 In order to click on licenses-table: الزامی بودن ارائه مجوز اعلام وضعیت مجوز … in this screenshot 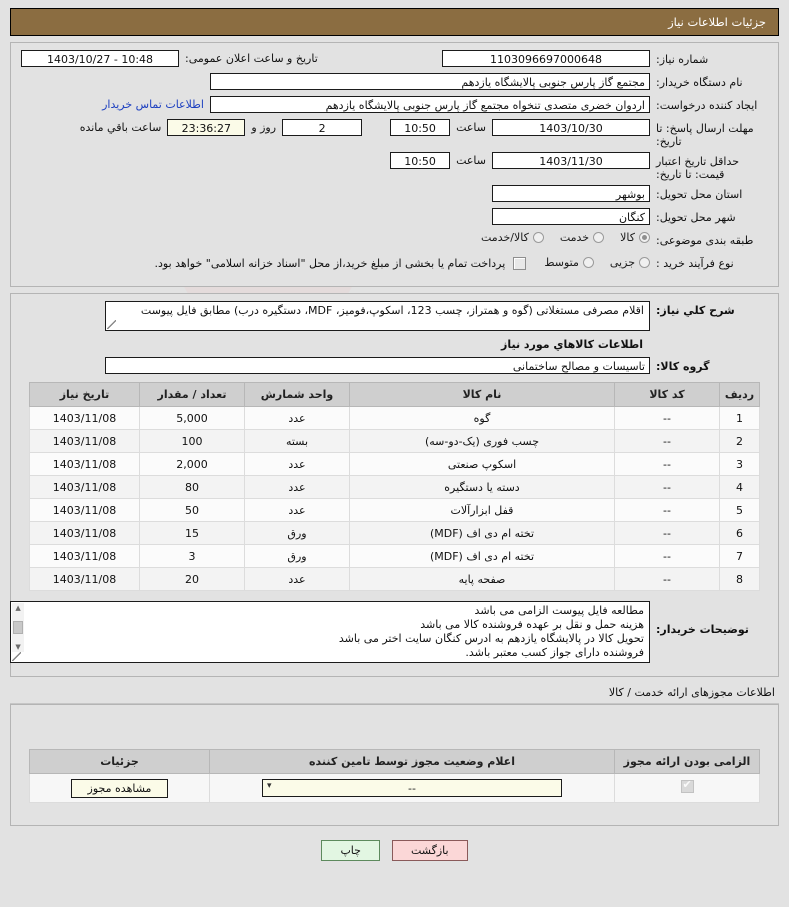, I will do `click(394, 776)`.